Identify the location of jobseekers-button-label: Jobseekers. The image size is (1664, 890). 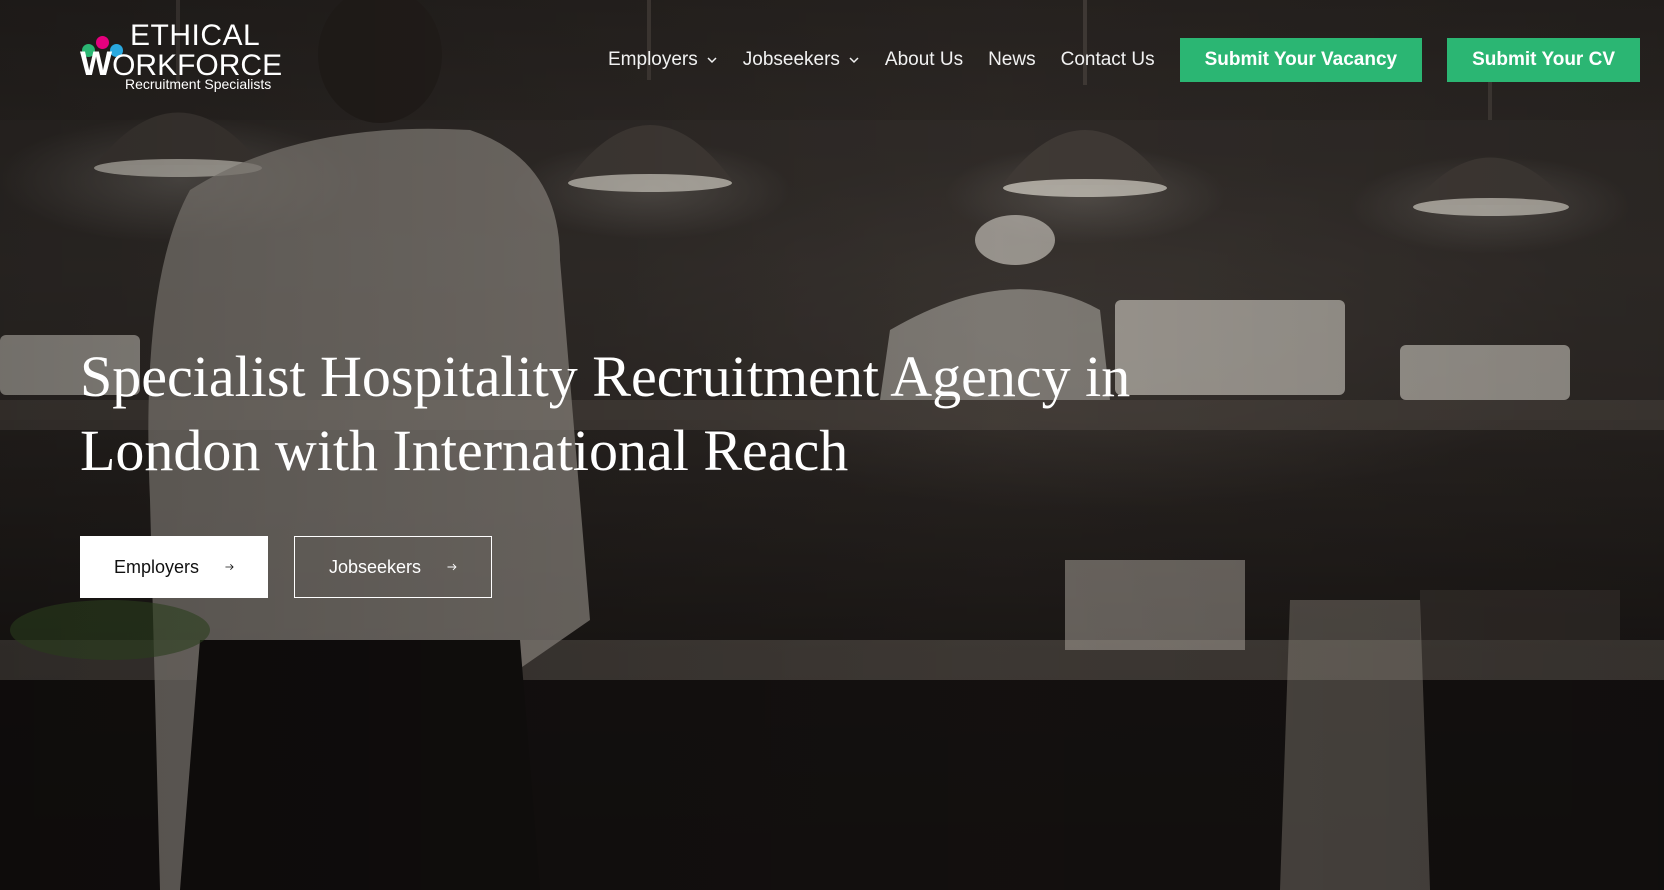
(375, 566).